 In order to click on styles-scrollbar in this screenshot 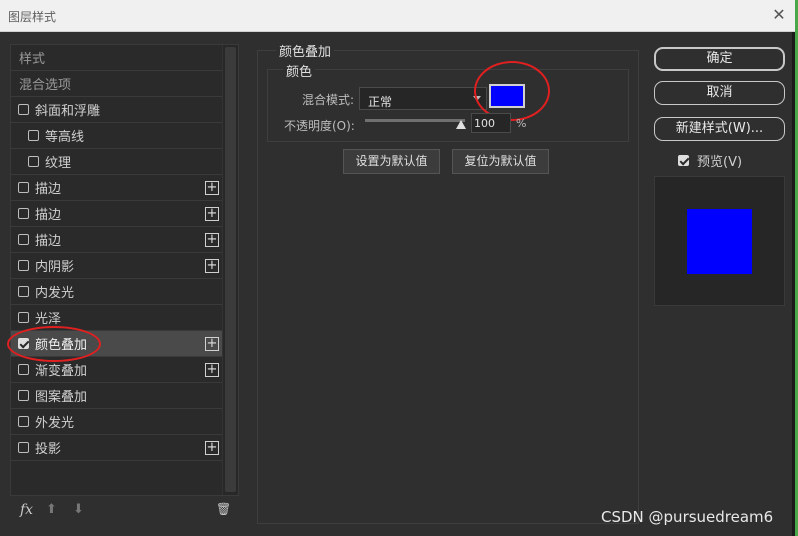, I will do `click(230, 270)`.